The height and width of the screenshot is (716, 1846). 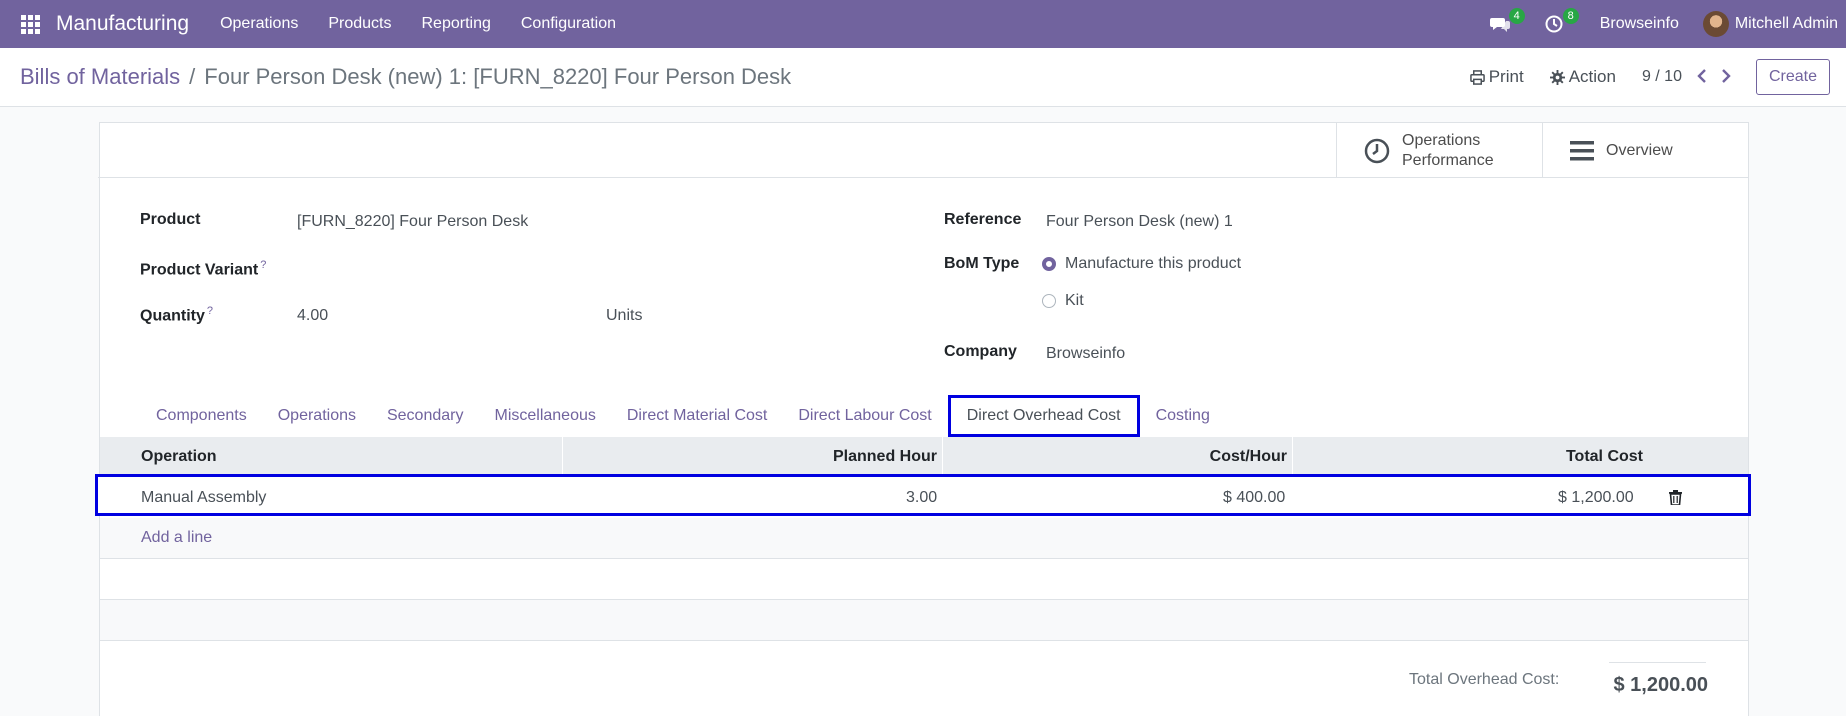 What do you see at coordinates (1153, 263) in the screenshot?
I see `bom-type-manufacture-label: Manufacture this product` at bounding box center [1153, 263].